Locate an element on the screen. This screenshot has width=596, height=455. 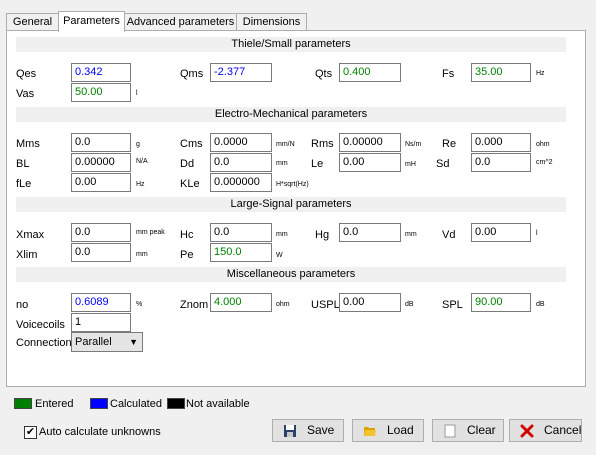
xmax-label: Xmax is located at coordinates (30, 235).